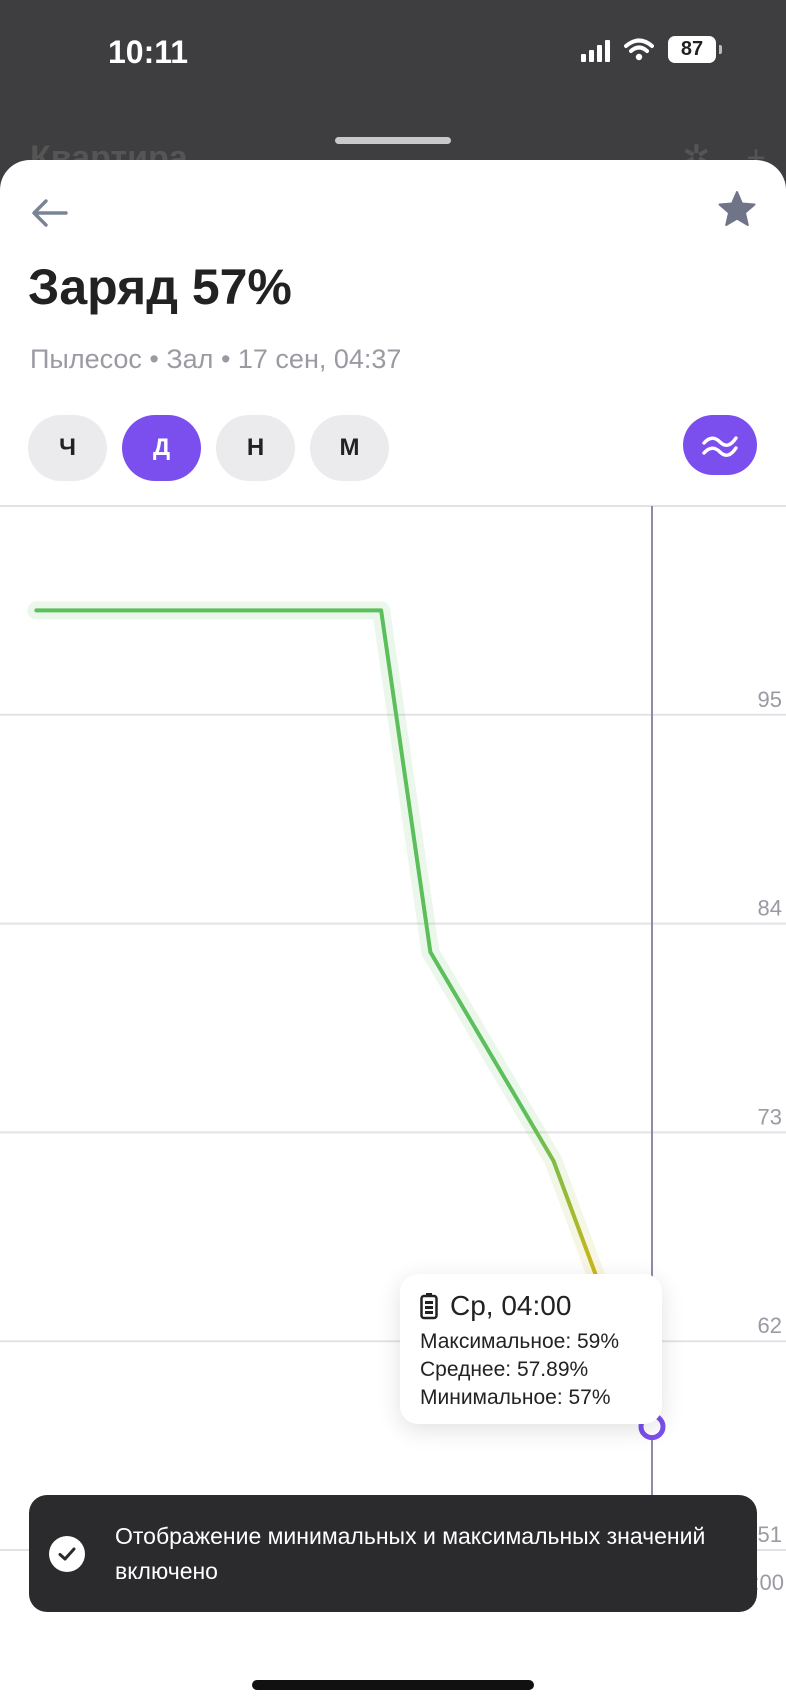 Image resolution: width=786 pixels, height=1704 pixels. What do you see at coordinates (393, 140) in the screenshot?
I see `sheet-grabber` at bounding box center [393, 140].